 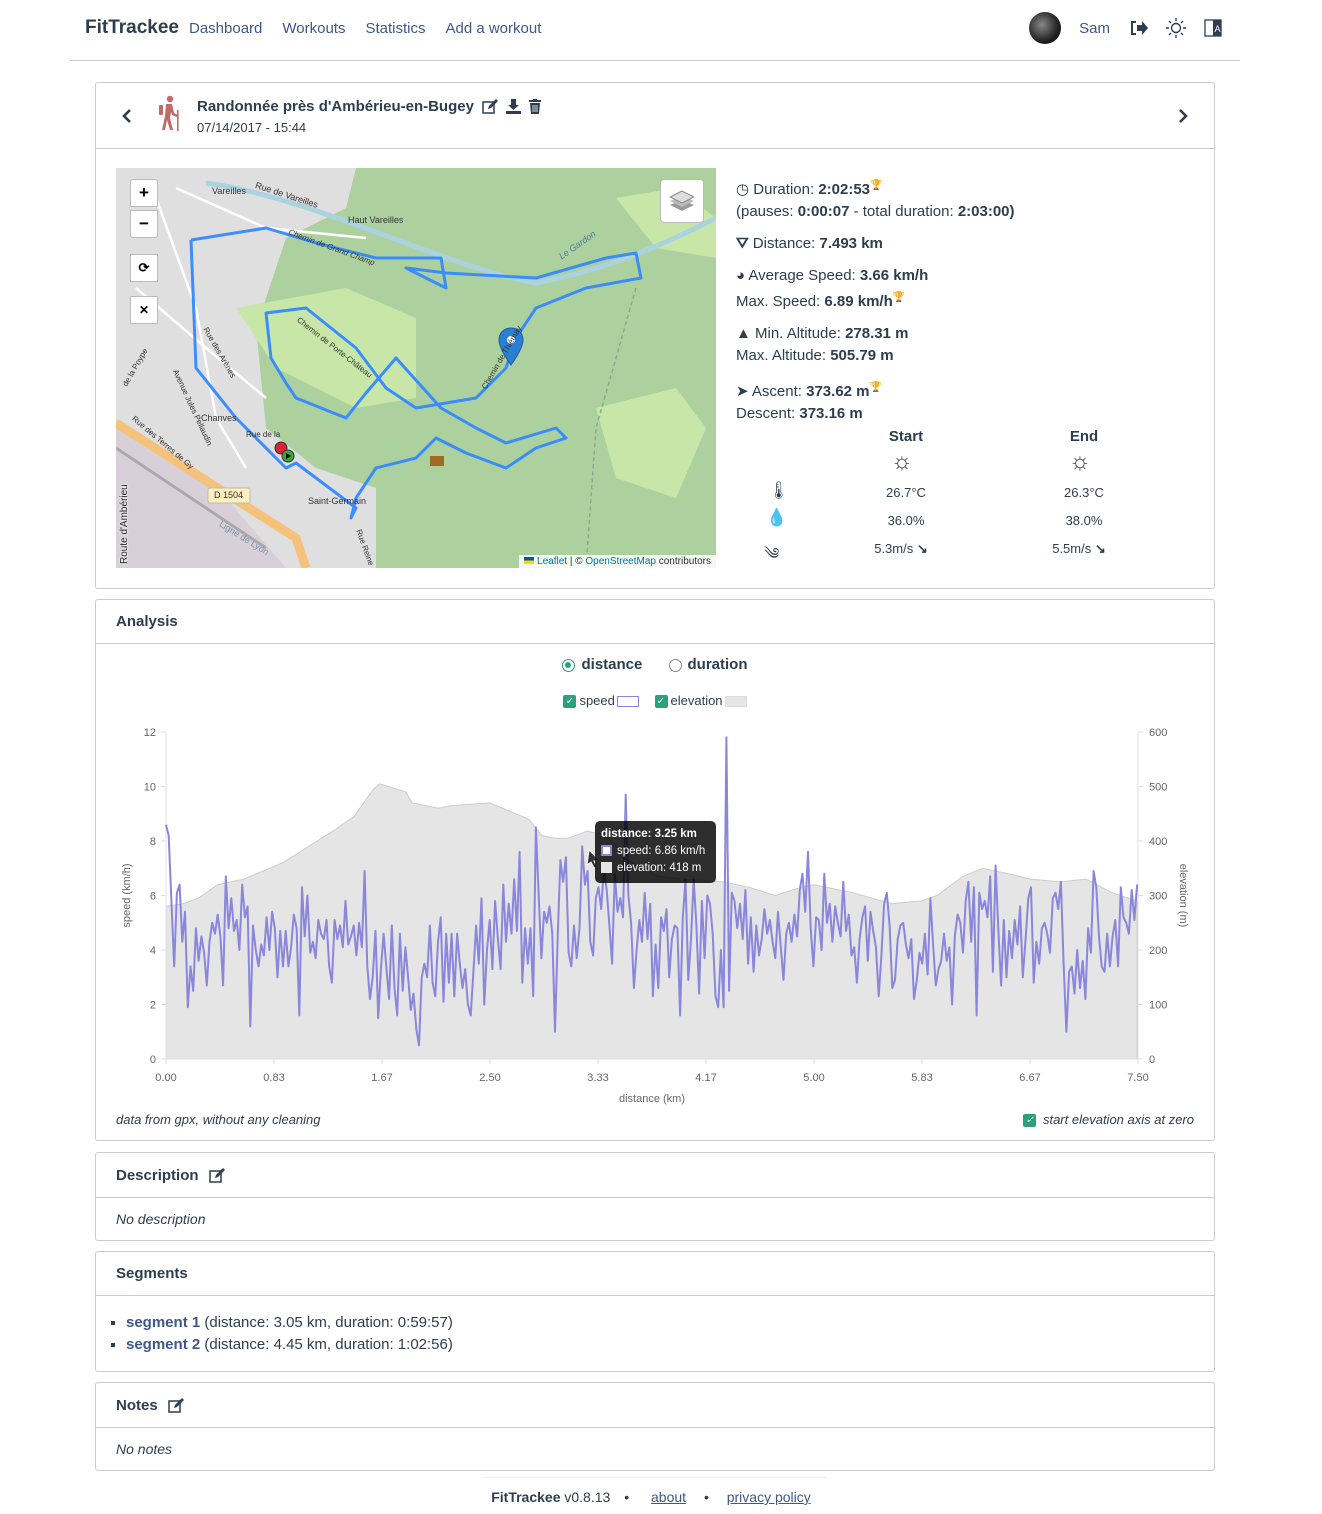 I want to click on refresh-icon: ⟳, so click(x=144, y=267).